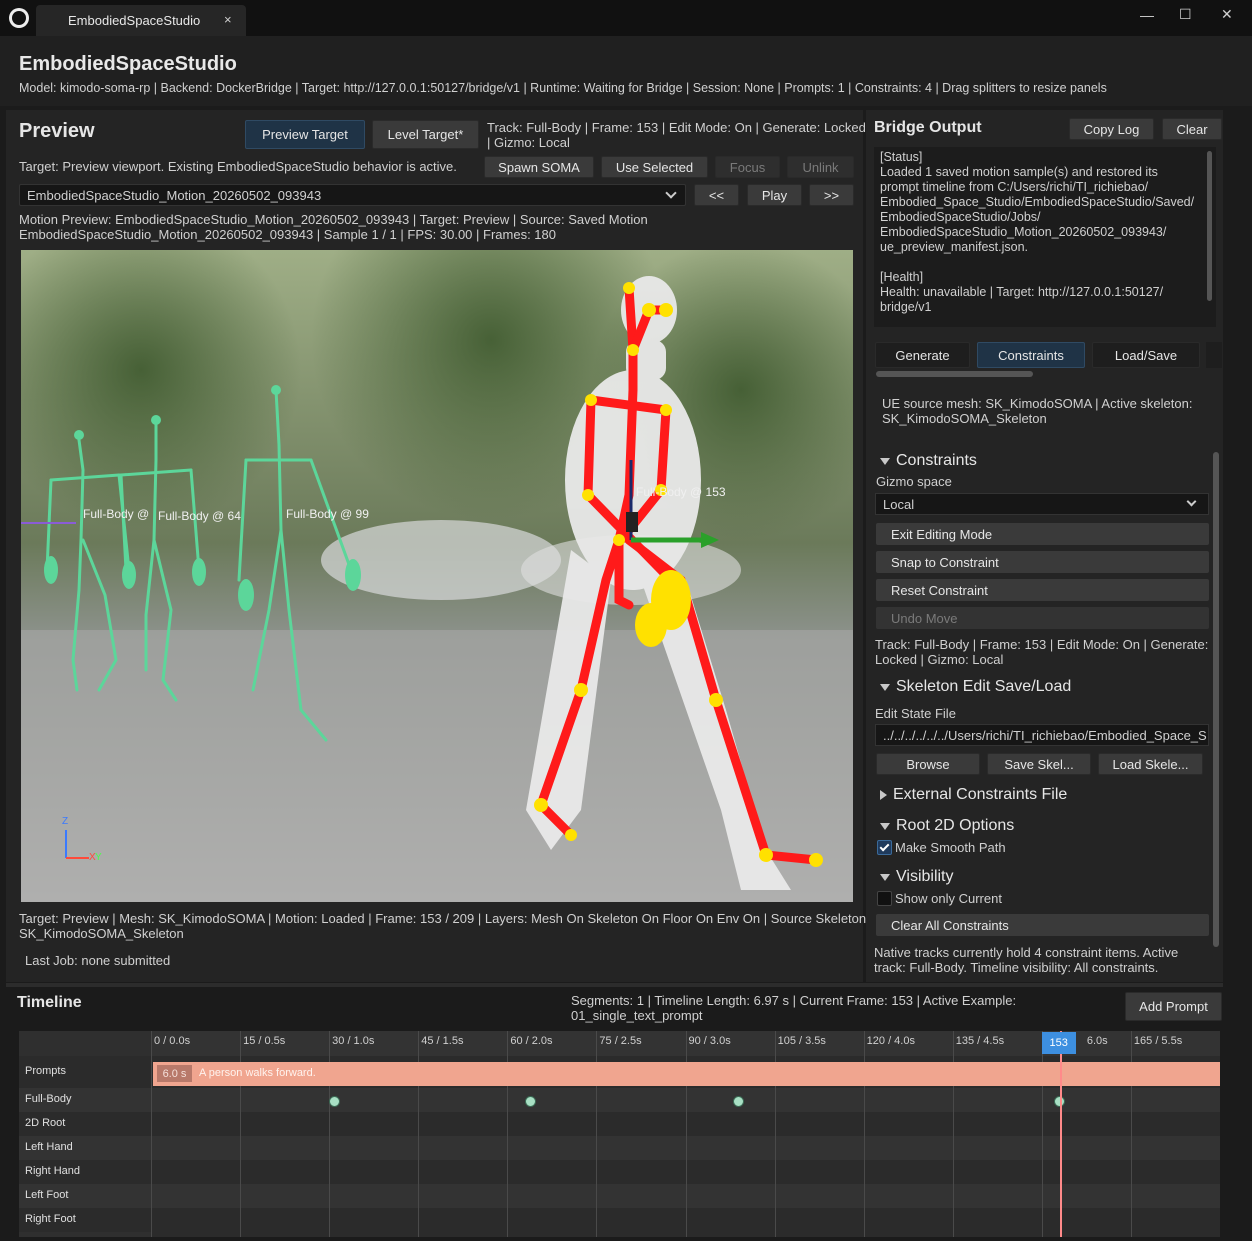  What do you see at coordinates (681, 492) in the screenshot?
I see `label-full-body-153: Full-Body @ 153` at bounding box center [681, 492].